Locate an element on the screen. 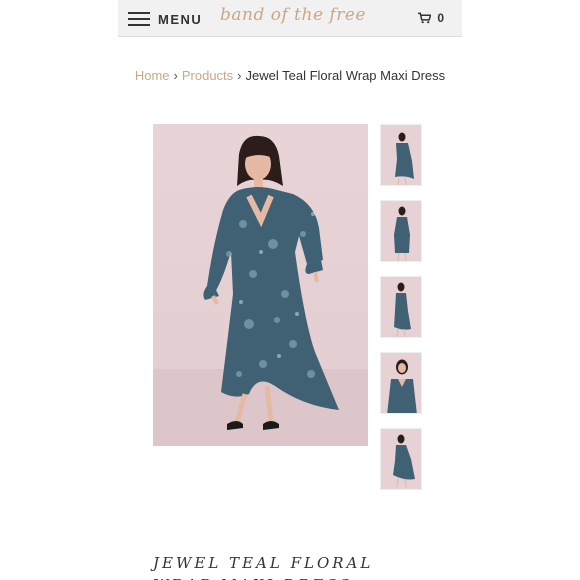  menu-button: MENU is located at coordinates (165, 19).